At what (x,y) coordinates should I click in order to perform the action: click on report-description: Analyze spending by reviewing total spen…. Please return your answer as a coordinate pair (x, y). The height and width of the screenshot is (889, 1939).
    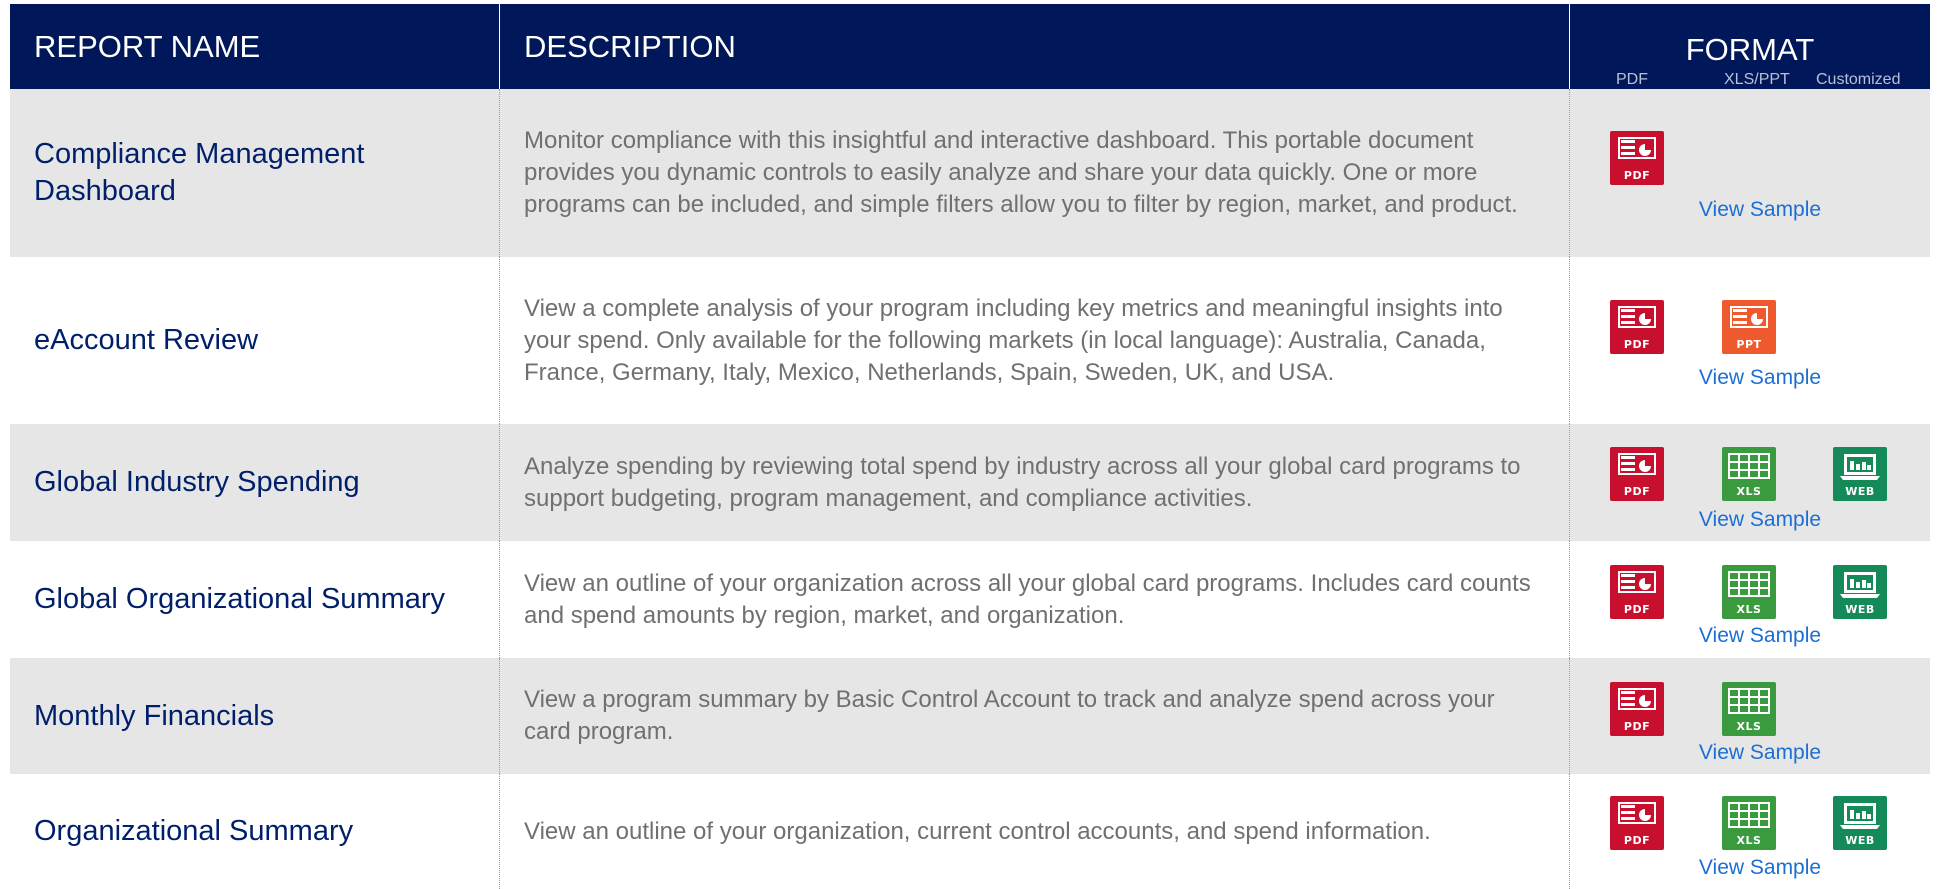
    Looking at the image, I should click on (1035, 482).